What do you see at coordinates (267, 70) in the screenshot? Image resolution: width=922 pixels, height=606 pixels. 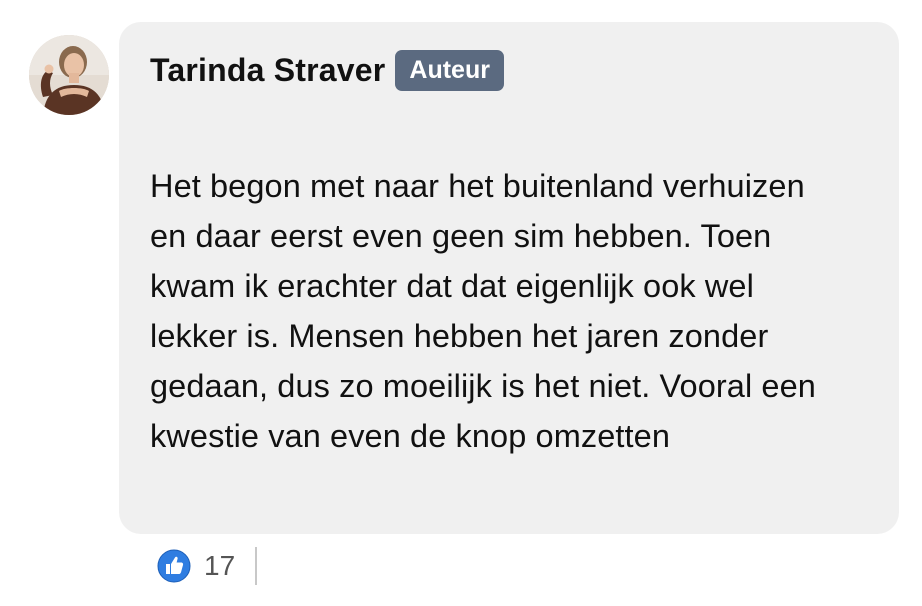 I see `author-name: Tarinda Straver` at bounding box center [267, 70].